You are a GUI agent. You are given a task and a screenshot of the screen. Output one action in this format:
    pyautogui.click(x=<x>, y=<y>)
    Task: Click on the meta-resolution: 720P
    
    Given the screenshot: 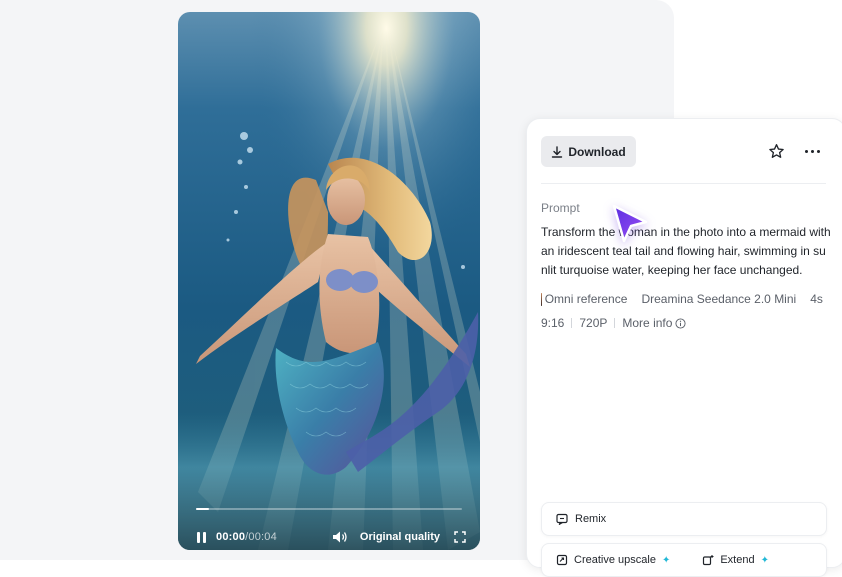 What is the action you would take?
    pyautogui.click(x=593, y=323)
    